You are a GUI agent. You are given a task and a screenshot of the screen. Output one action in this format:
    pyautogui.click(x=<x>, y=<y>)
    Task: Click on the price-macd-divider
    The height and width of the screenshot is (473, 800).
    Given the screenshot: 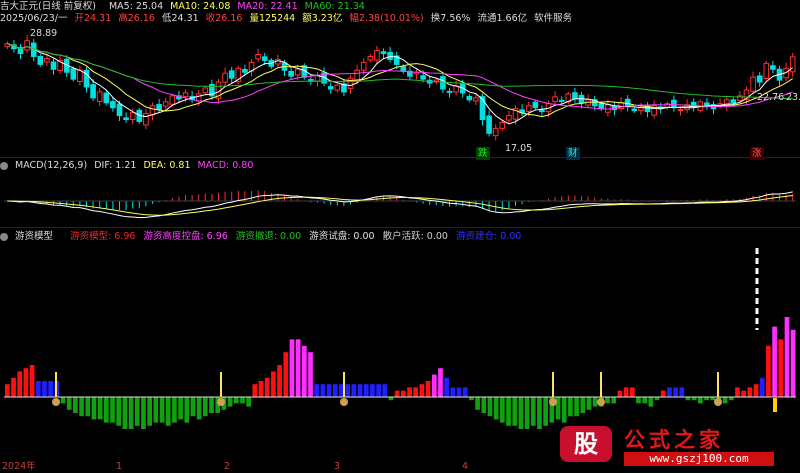 What is the action you would take?
    pyautogui.click(x=400, y=157)
    